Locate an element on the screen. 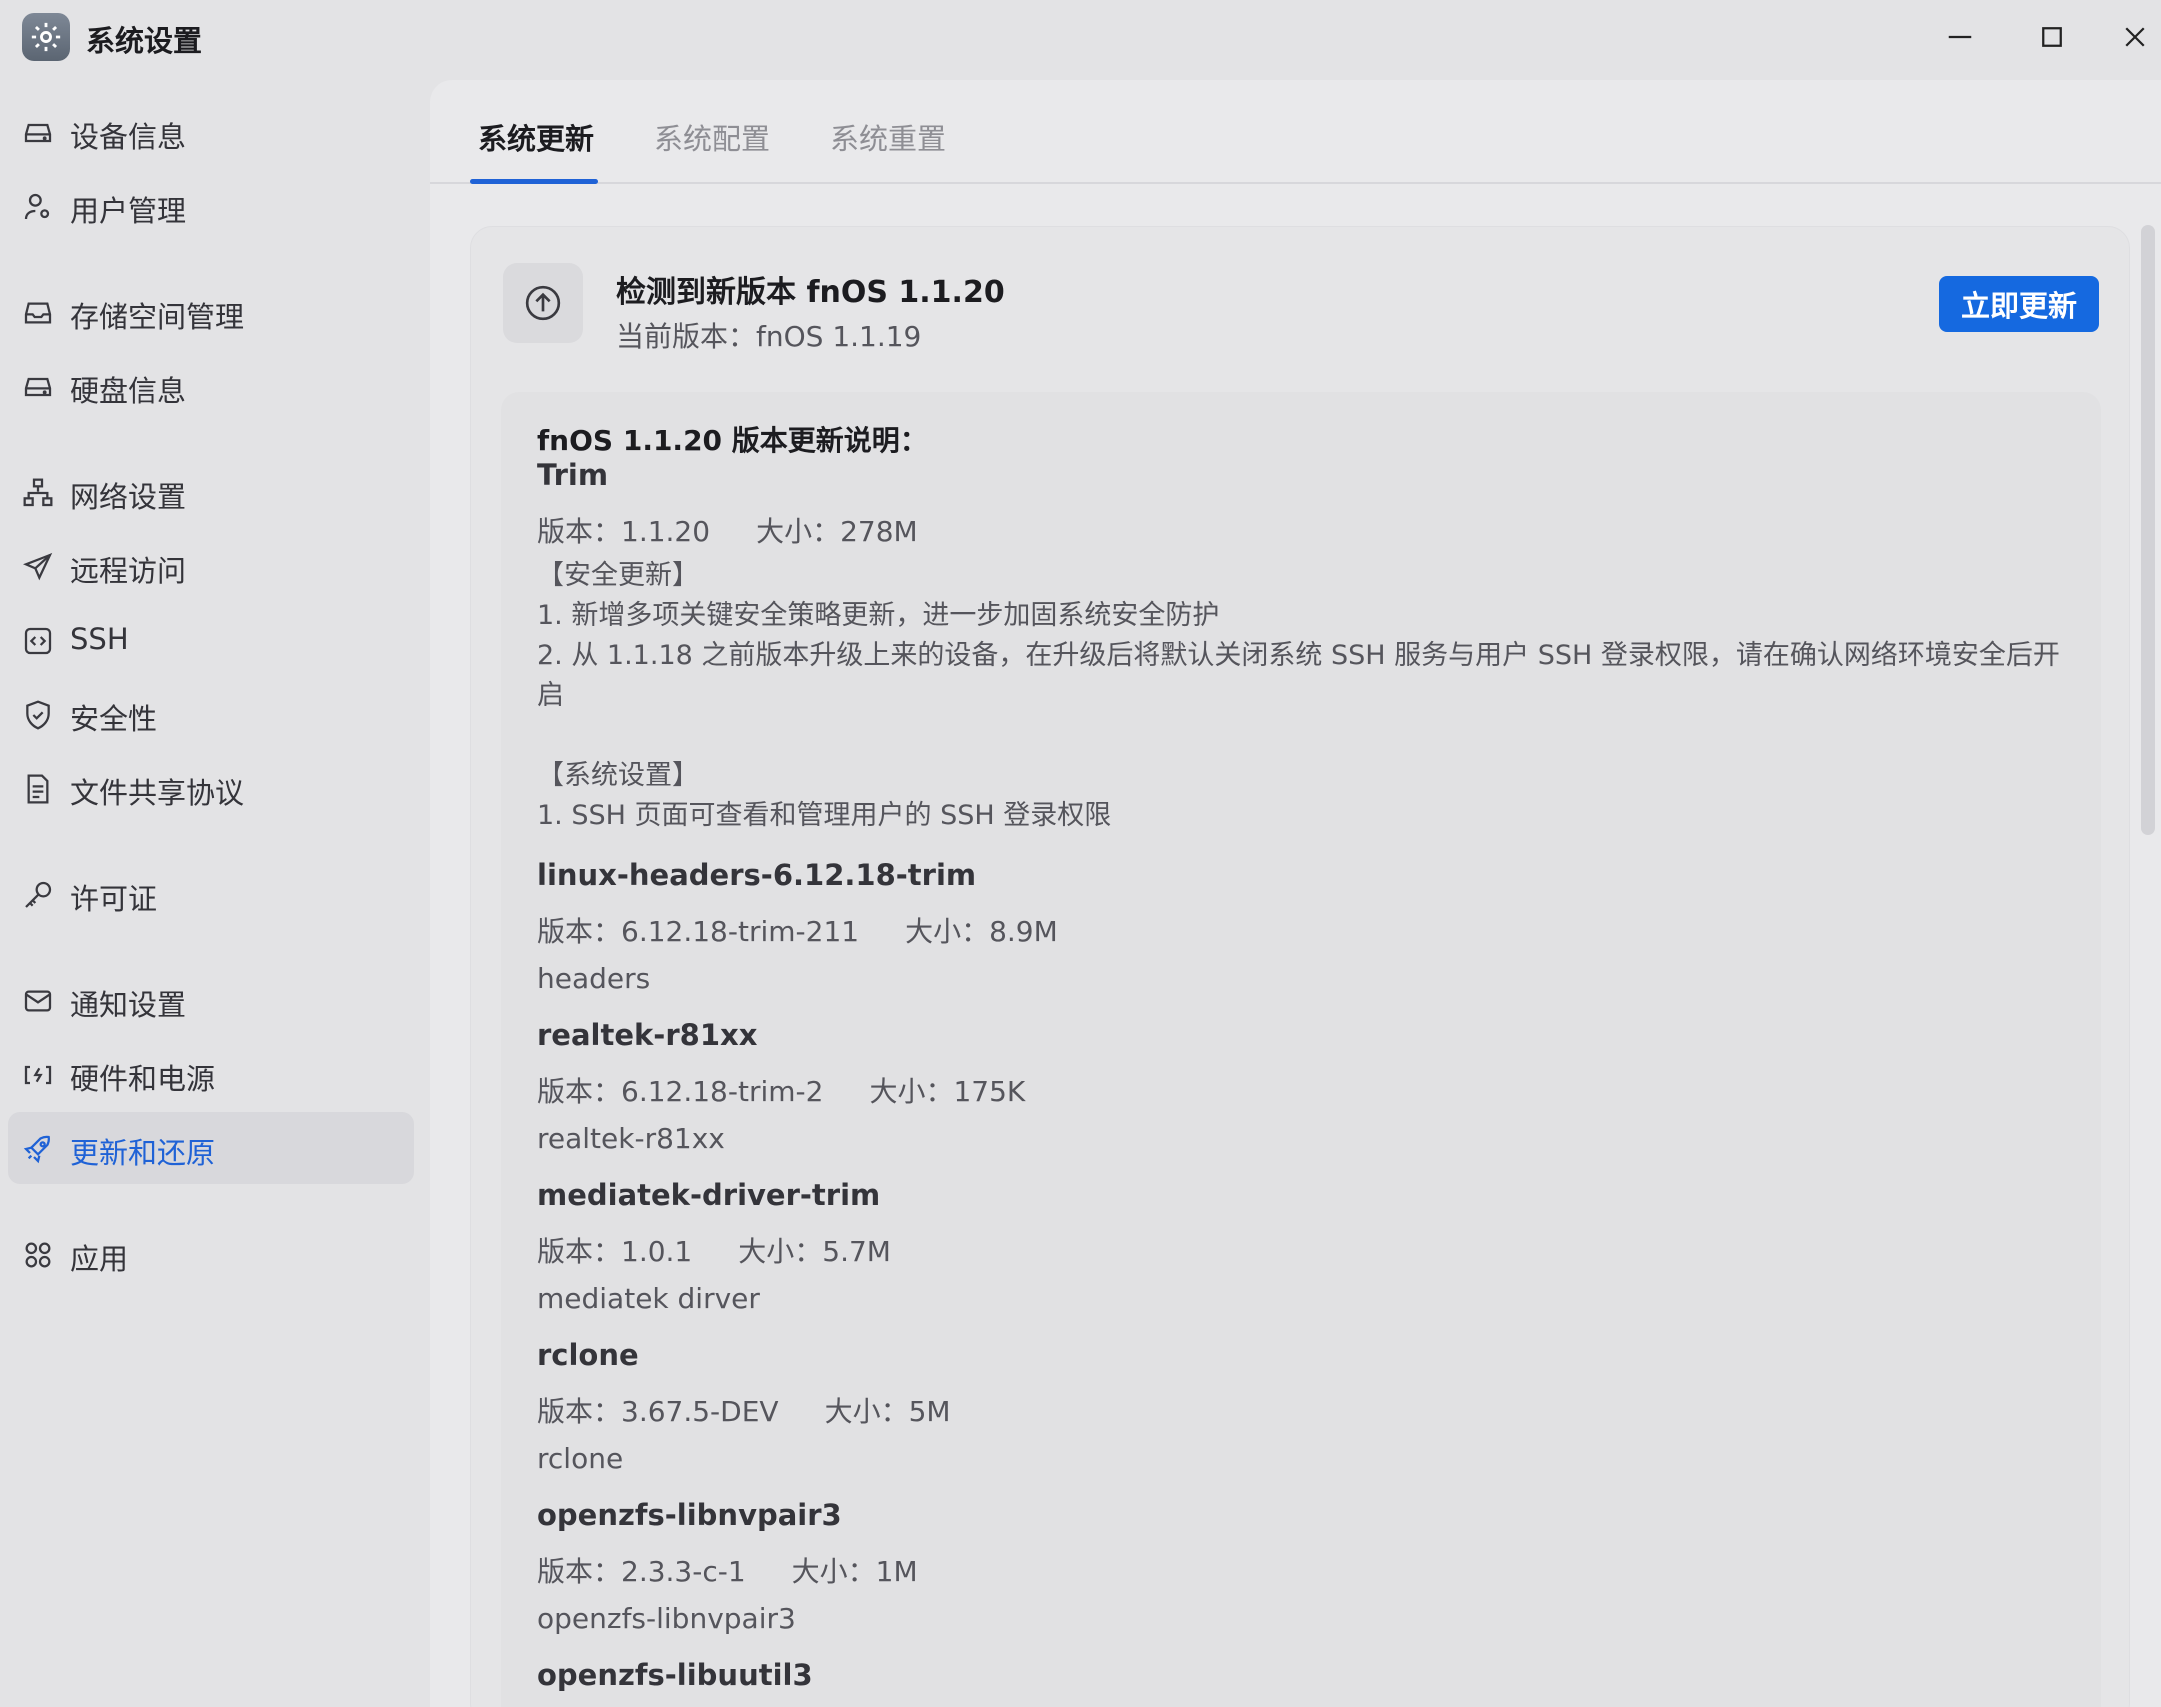 This screenshot has width=2161, height=1707. sidebar-item-file-sharing: 文件共享协议 is located at coordinates (211, 788).